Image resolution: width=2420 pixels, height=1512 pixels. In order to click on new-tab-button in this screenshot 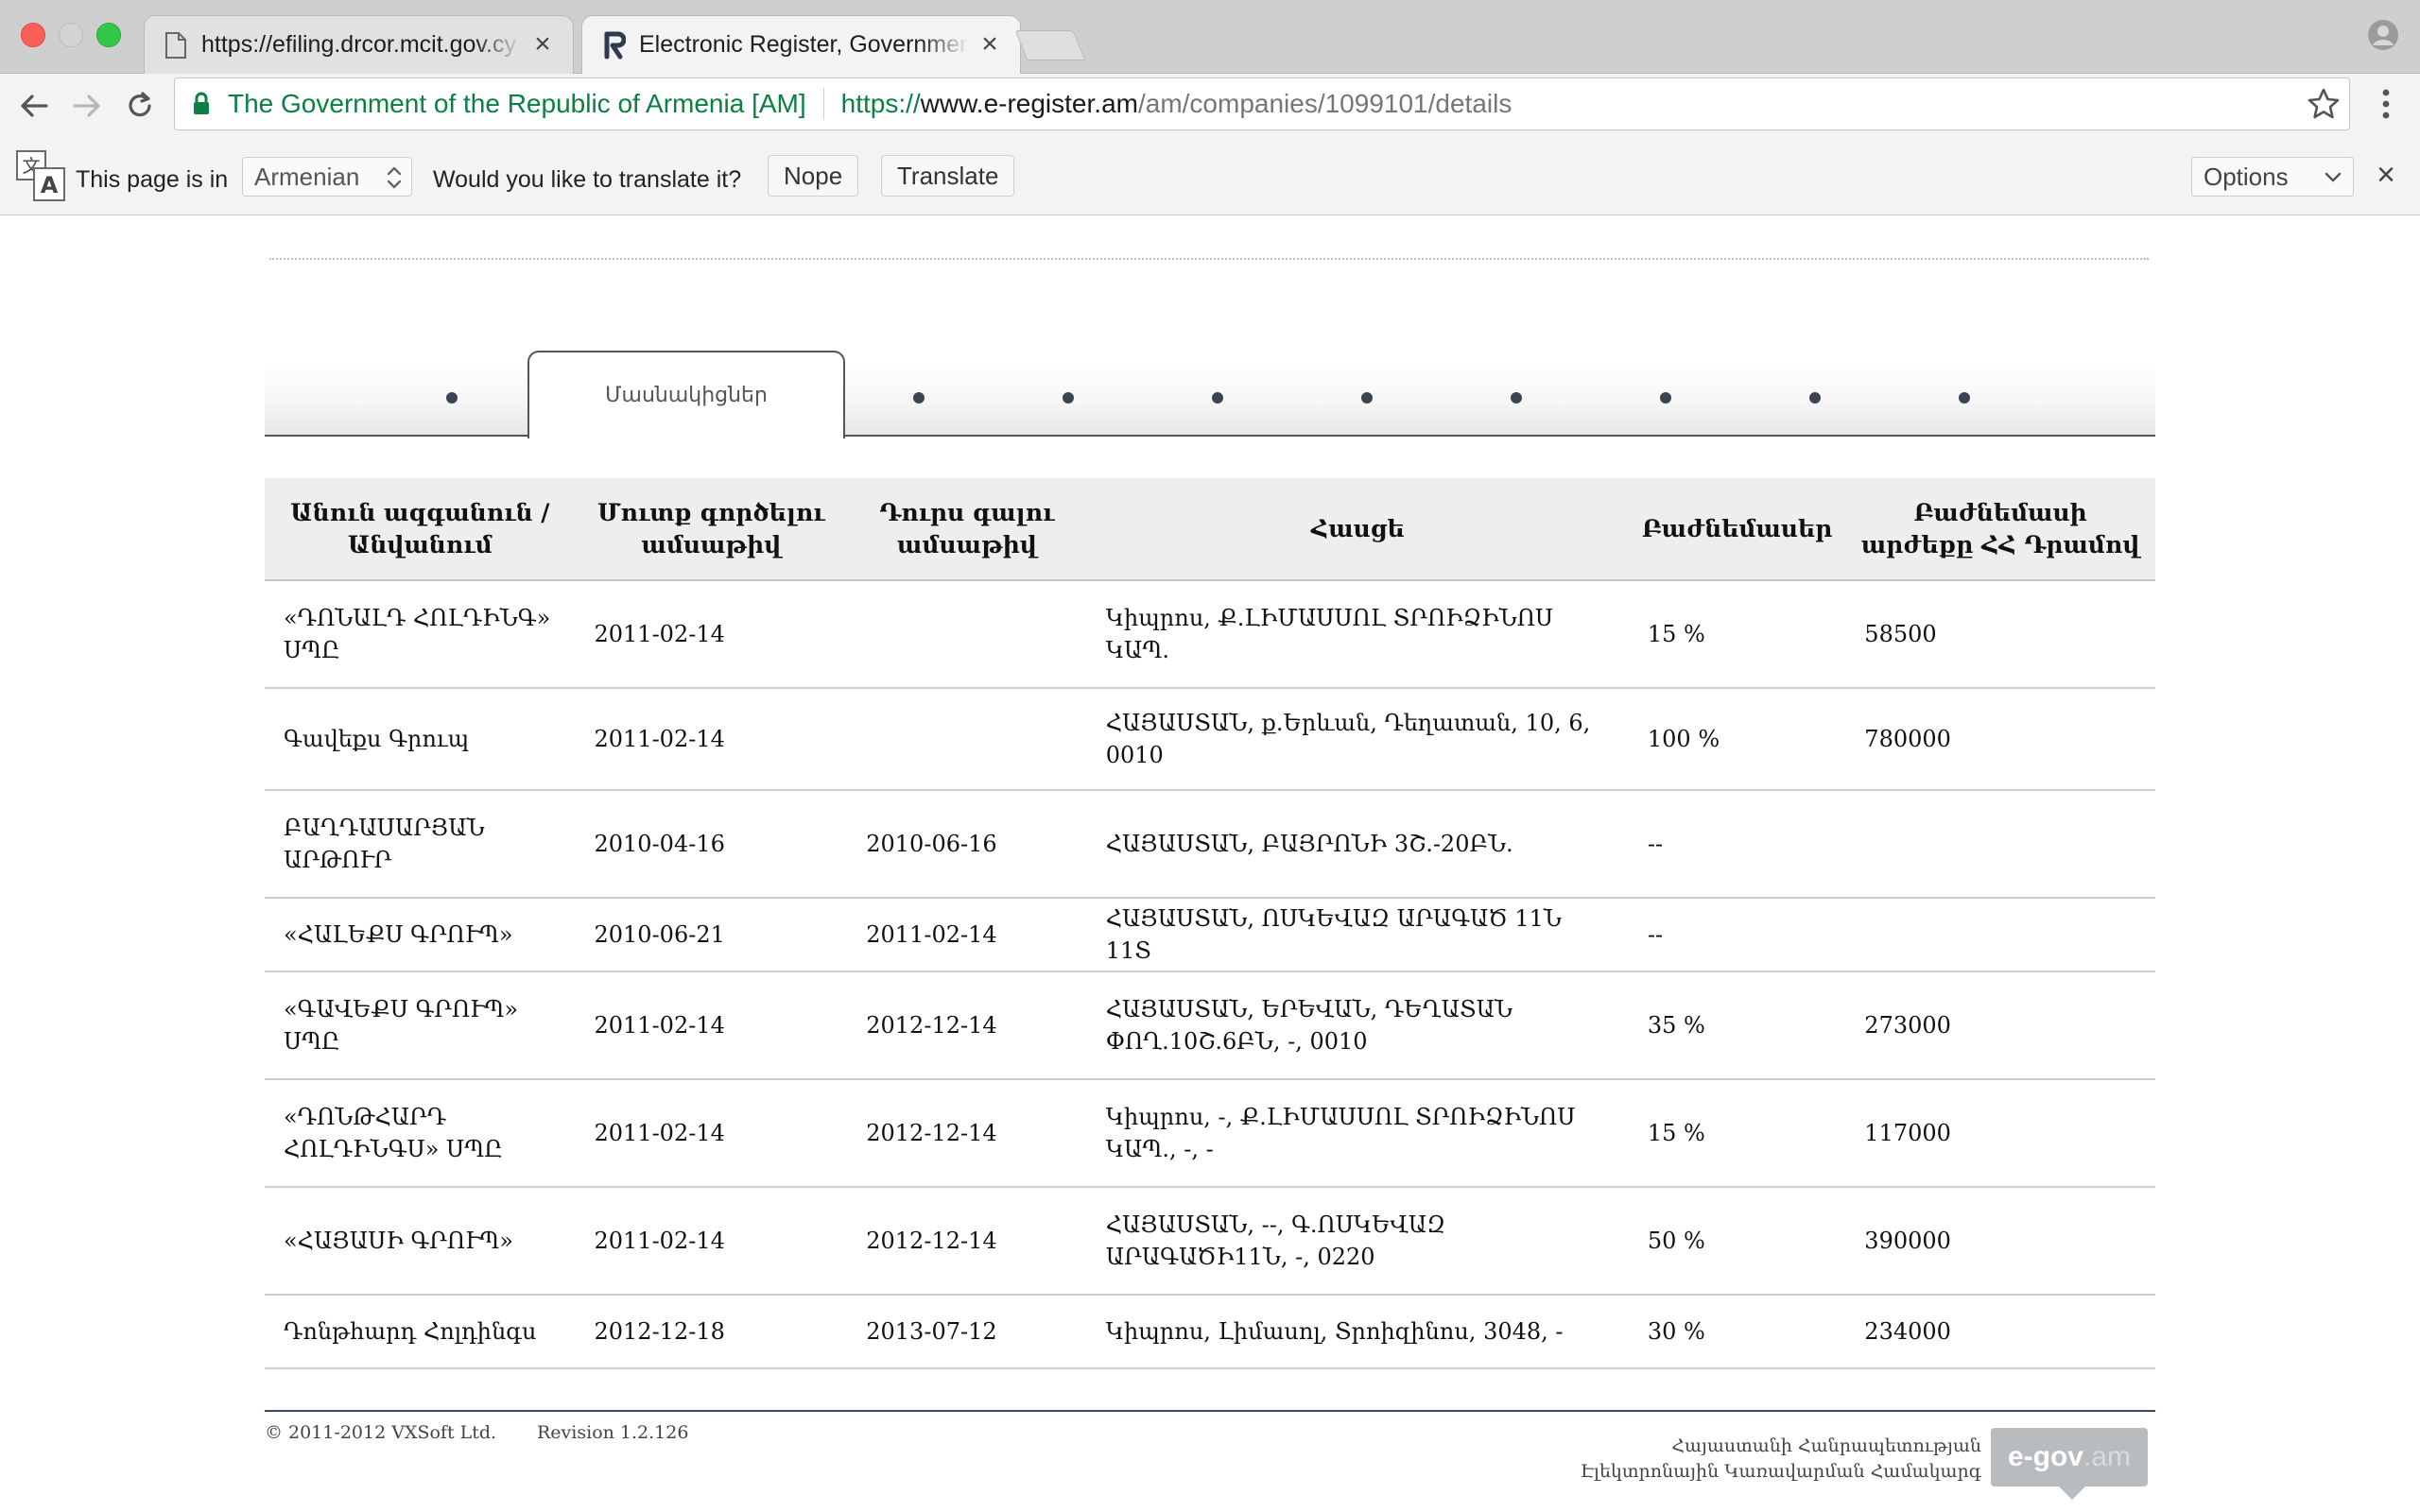, I will do `click(1050, 45)`.